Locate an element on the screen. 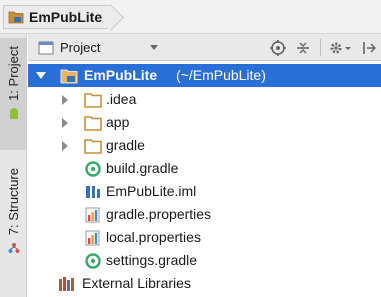 The width and height of the screenshot is (381, 297). tree-item-label: gradle.properties is located at coordinates (159, 214).